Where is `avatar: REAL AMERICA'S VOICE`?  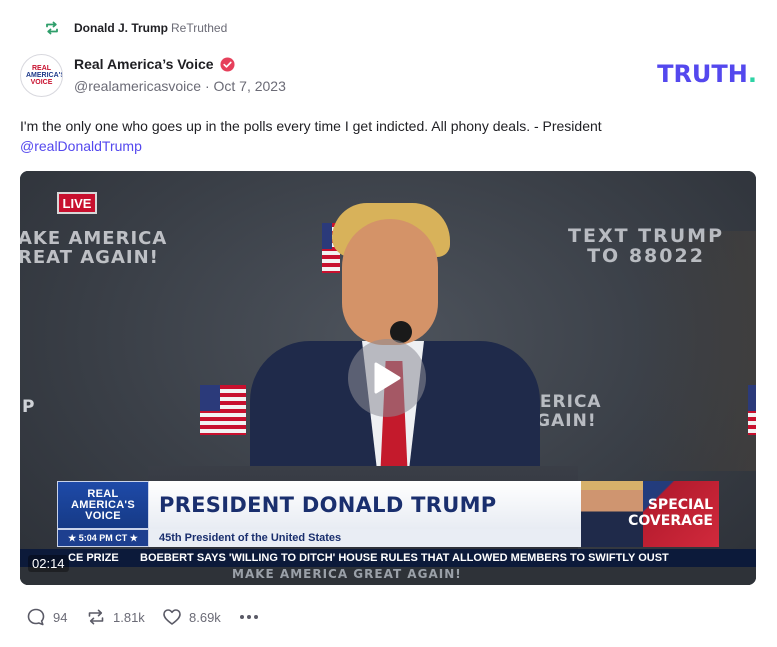
avatar: REAL AMERICA'S VOICE is located at coordinates (41, 75).